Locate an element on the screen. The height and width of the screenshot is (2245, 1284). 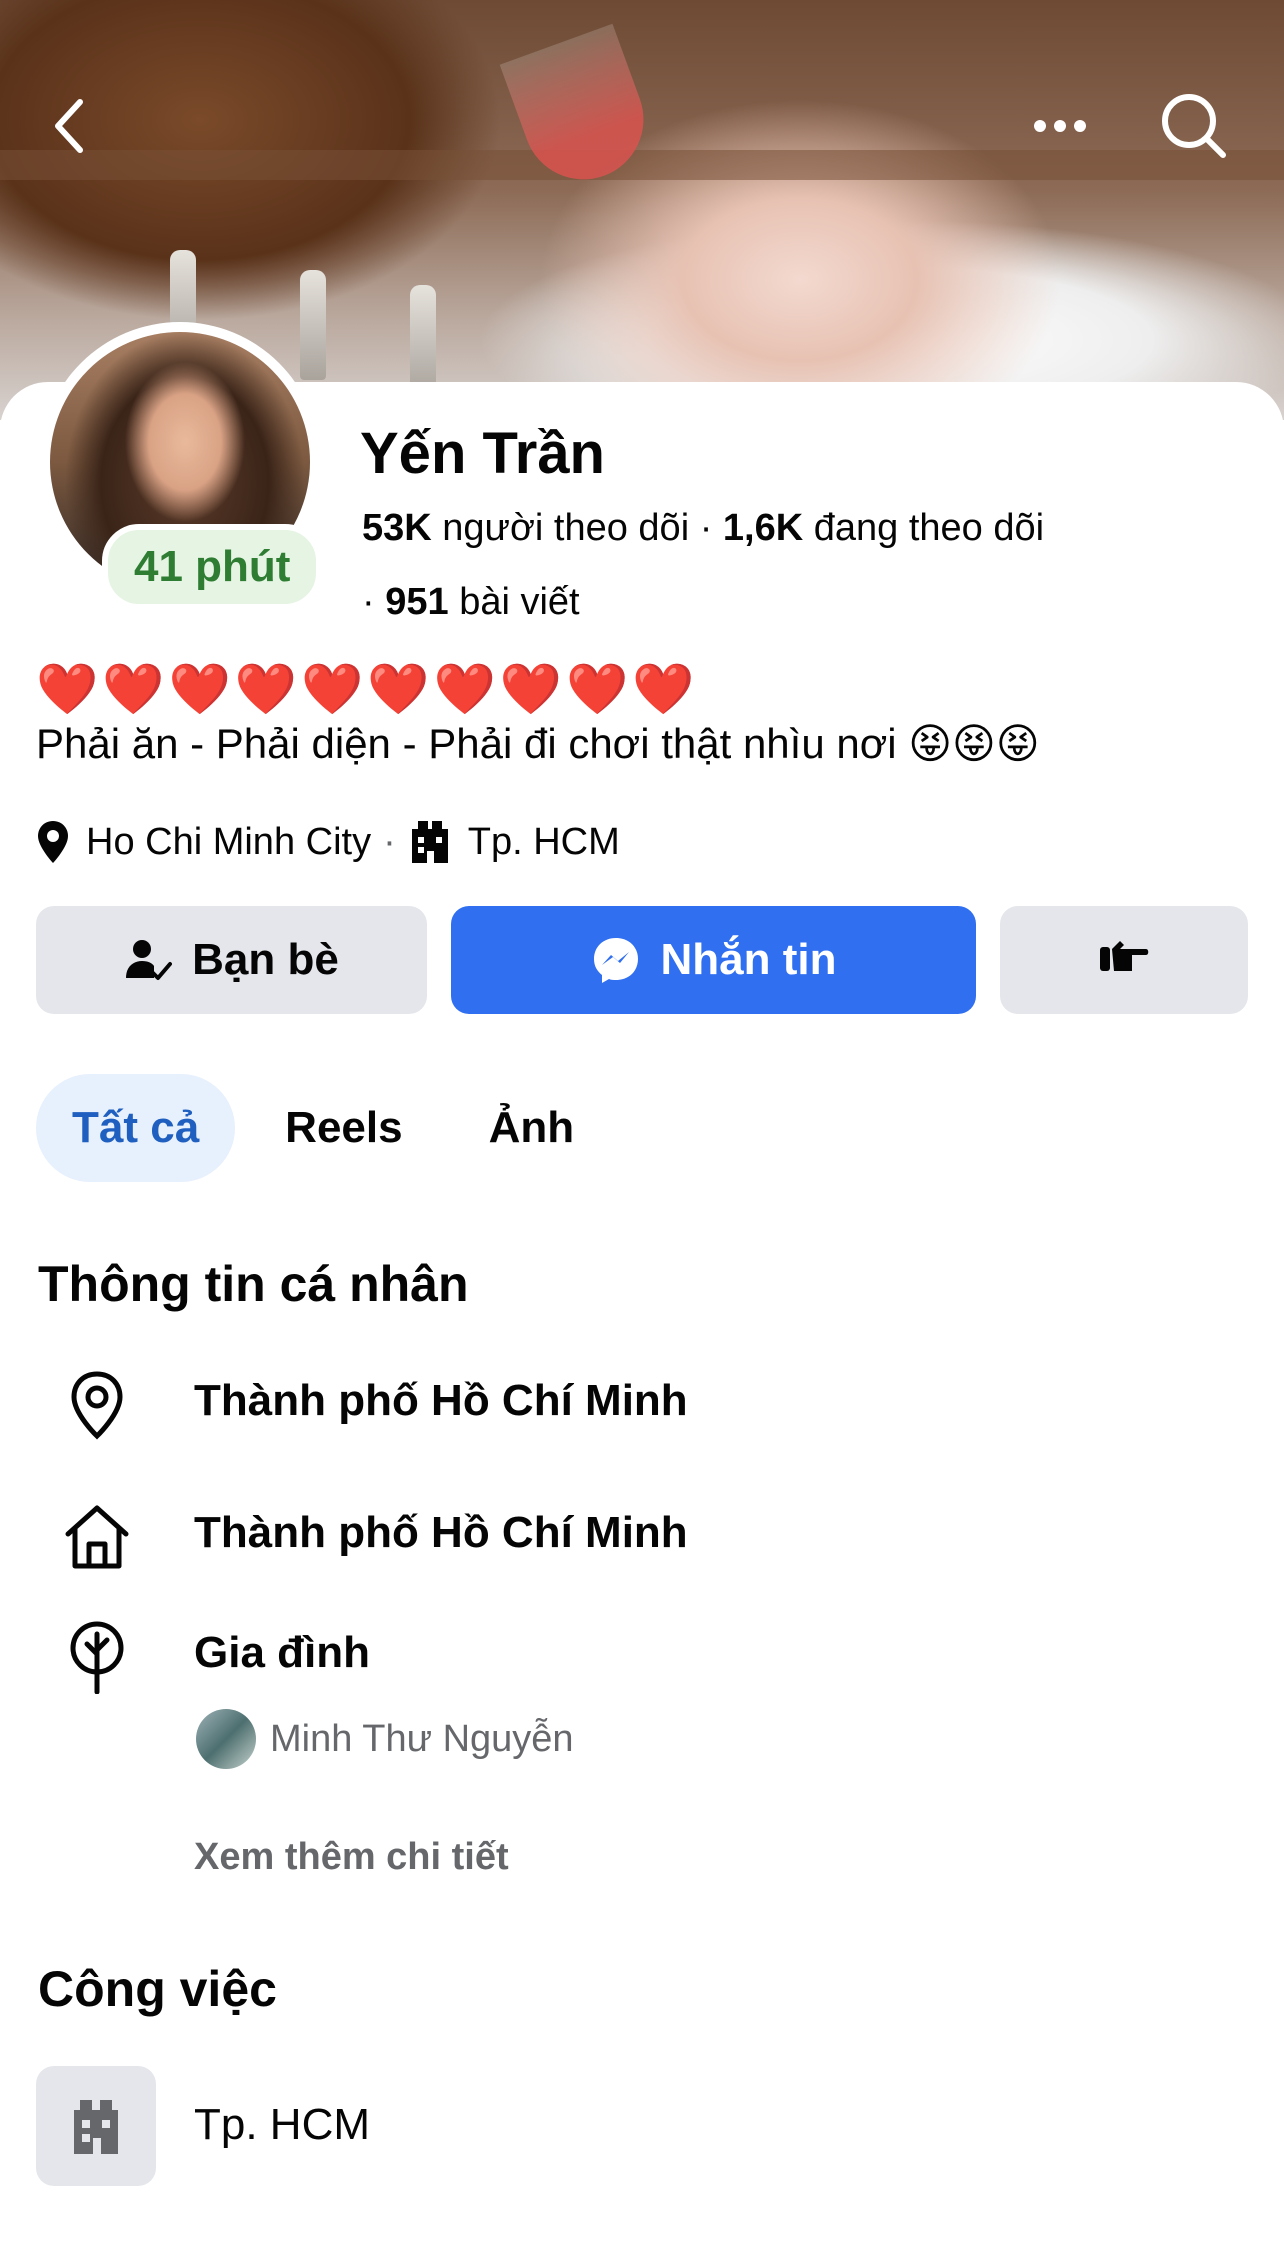
friends-button: Bạn bè is located at coordinates (231, 960).